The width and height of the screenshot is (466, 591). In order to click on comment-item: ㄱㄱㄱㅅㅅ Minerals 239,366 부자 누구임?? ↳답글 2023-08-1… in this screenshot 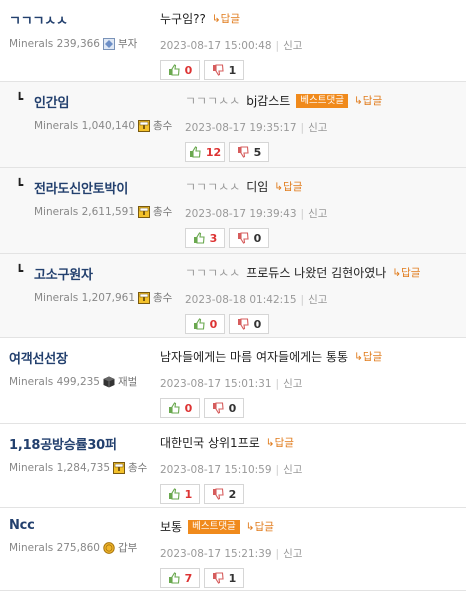, I will do `click(233, 41)`.